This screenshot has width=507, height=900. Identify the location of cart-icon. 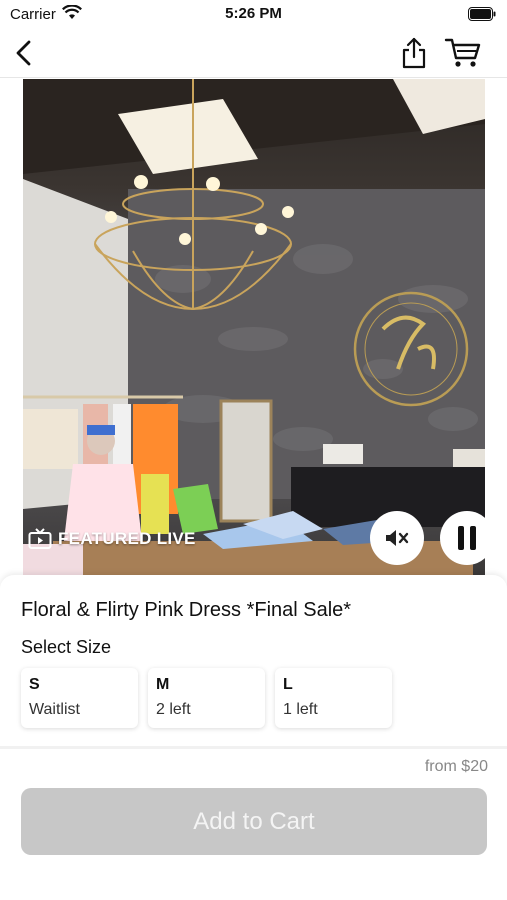
(462, 52).